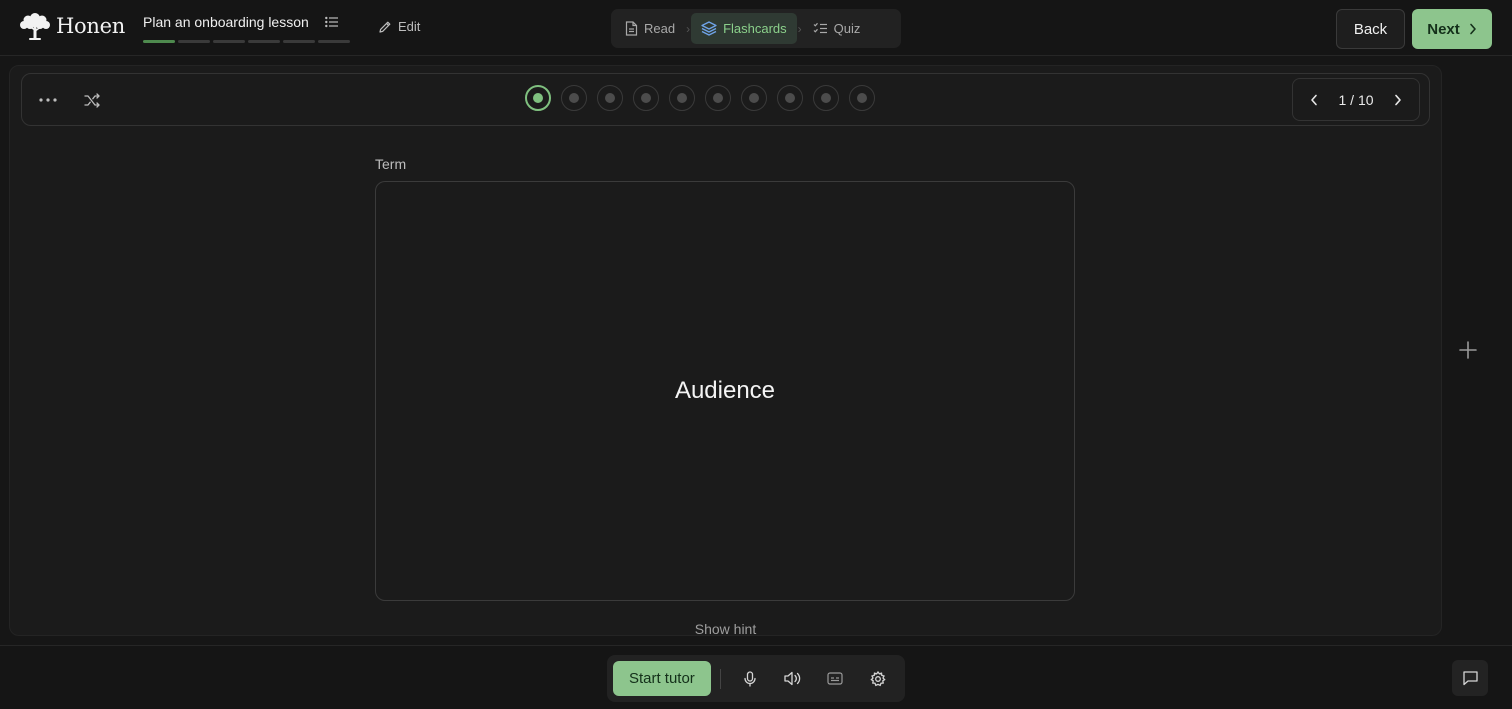 The image size is (1512, 709). Describe the element at coordinates (90, 26) in the screenshot. I see `app-name: Honen` at that location.